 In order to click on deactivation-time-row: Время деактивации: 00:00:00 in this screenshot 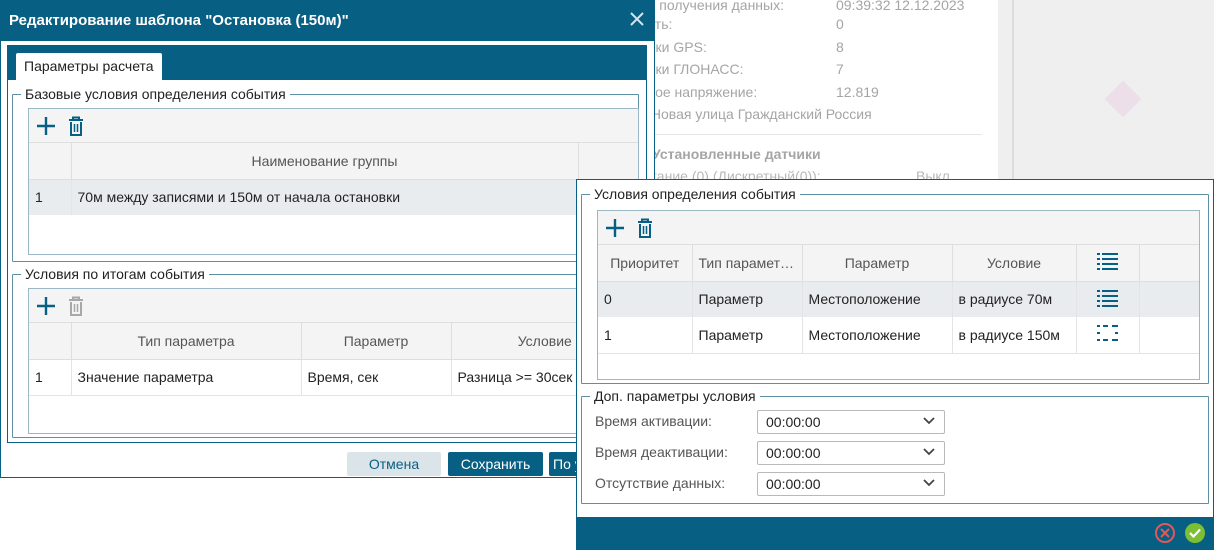, I will do `click(769, 453)`.